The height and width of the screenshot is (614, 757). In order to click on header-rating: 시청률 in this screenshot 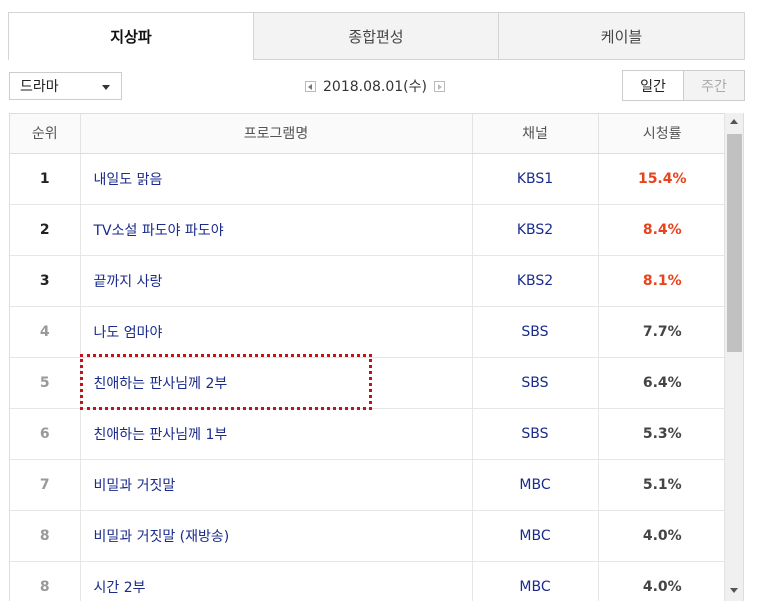, I will do `click(662, 134)`.